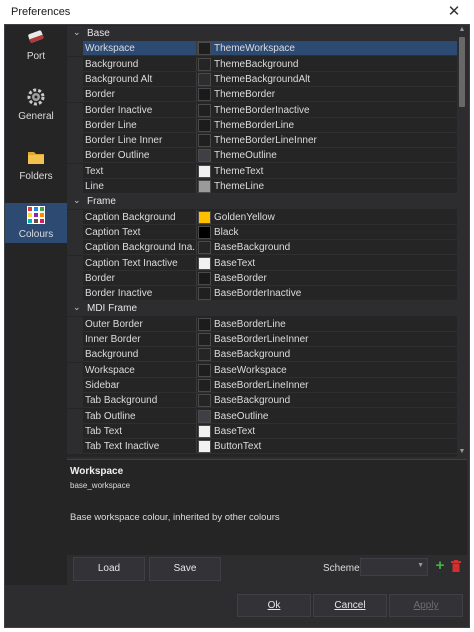  I want to click on vertical-scrollbar: ▲ ▼, so click(462, 241).